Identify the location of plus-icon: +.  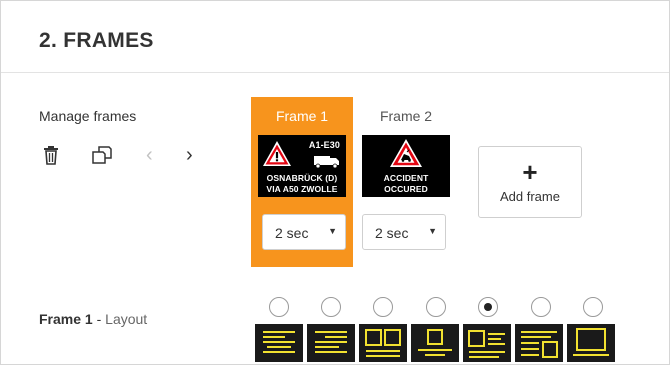
(530, 172).